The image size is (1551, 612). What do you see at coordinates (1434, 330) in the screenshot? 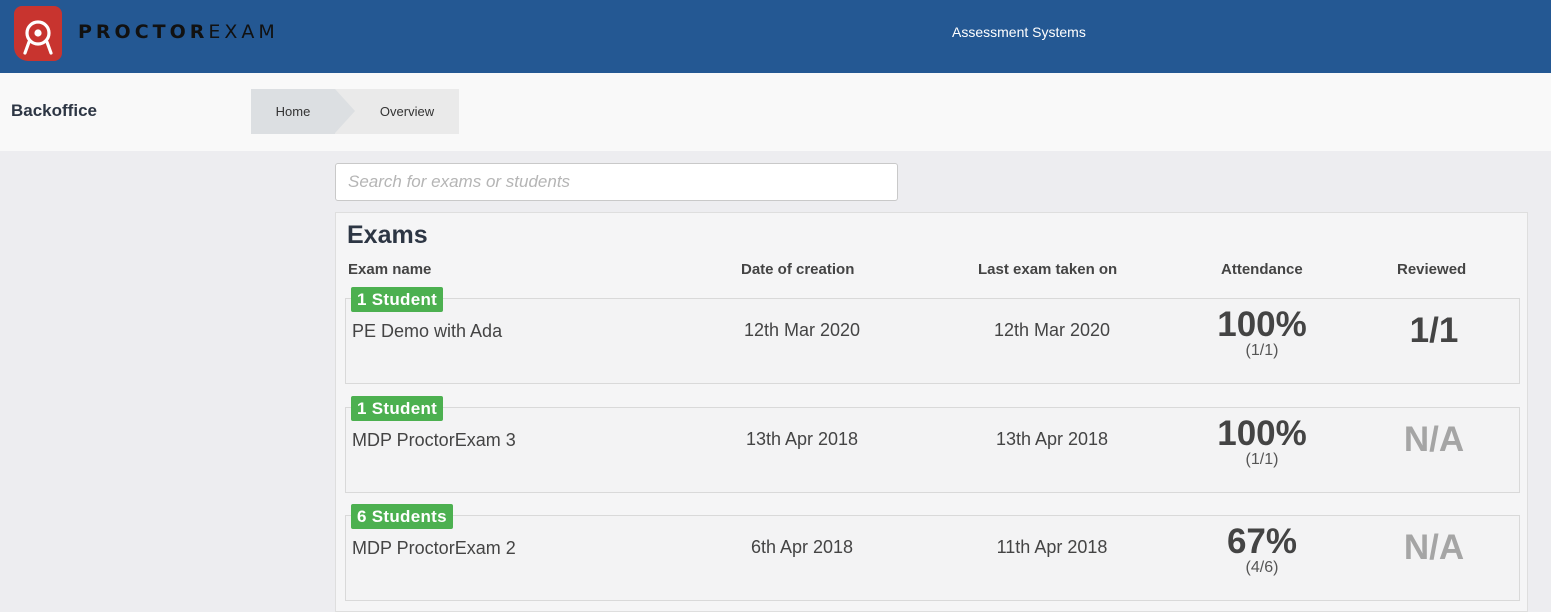
I see `reviewed-count: 1/1` at bounding box center [1434, 330].